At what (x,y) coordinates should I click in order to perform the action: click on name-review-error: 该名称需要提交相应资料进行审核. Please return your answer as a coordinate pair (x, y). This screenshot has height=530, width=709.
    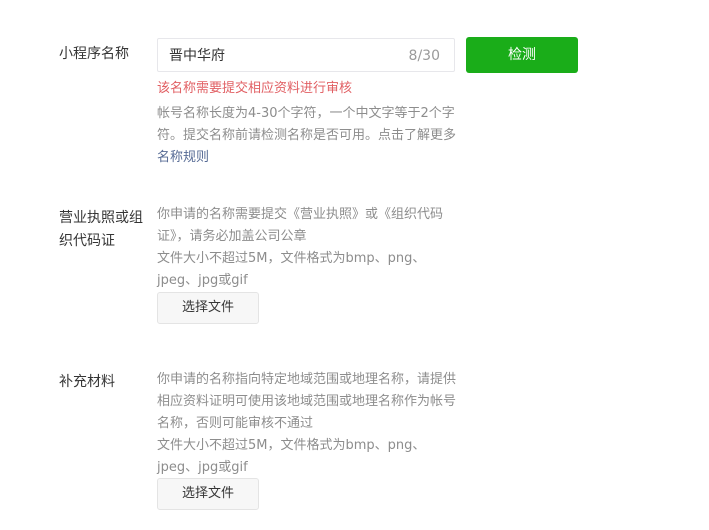
    Looking at the image, I should click on (255, 88).